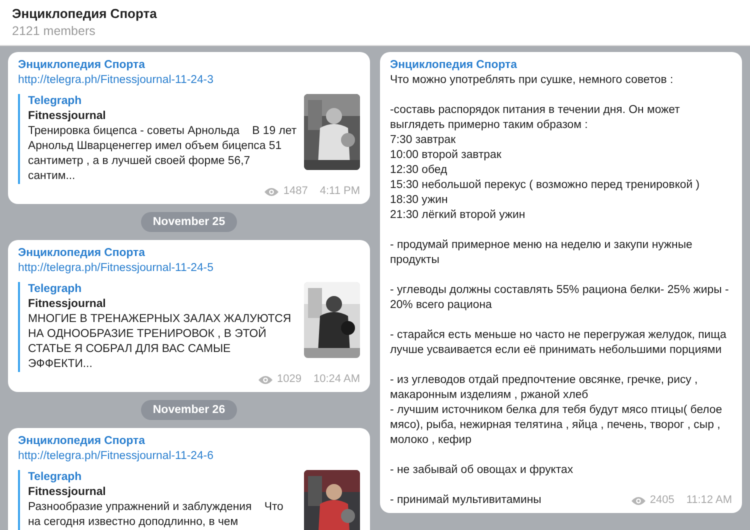  What do you see at coordinates (116, 80) in the screenshot?
I see `message-link: http://telegra.ph/Fitnessjournal-11-24-3` at bounding box center [116, 80].